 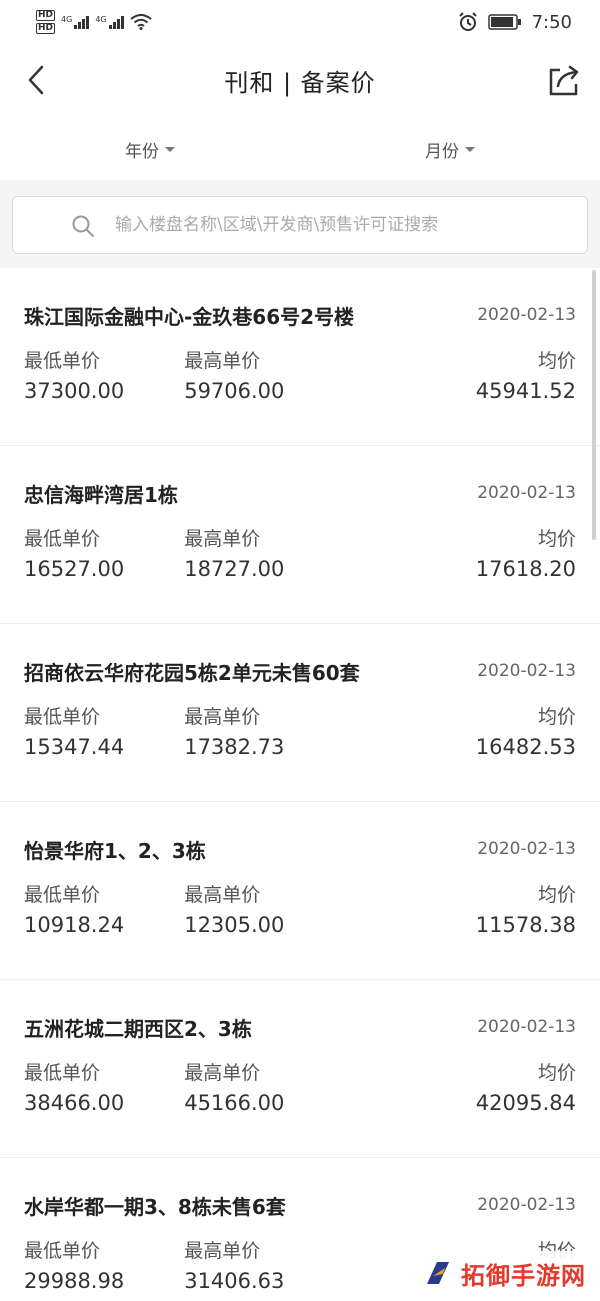 I want to click on nav-bar: 刊和 | 备案价, so click(x=300, y=80).